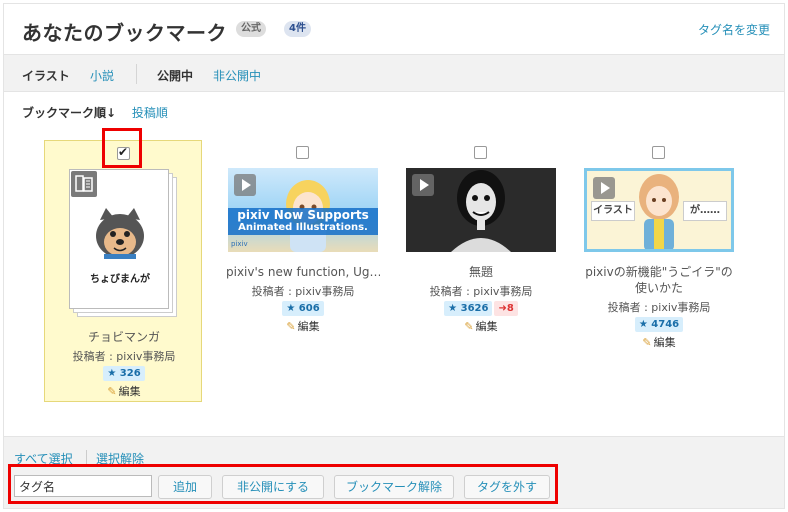  I want to click on portrait-image, so click(481, 211).